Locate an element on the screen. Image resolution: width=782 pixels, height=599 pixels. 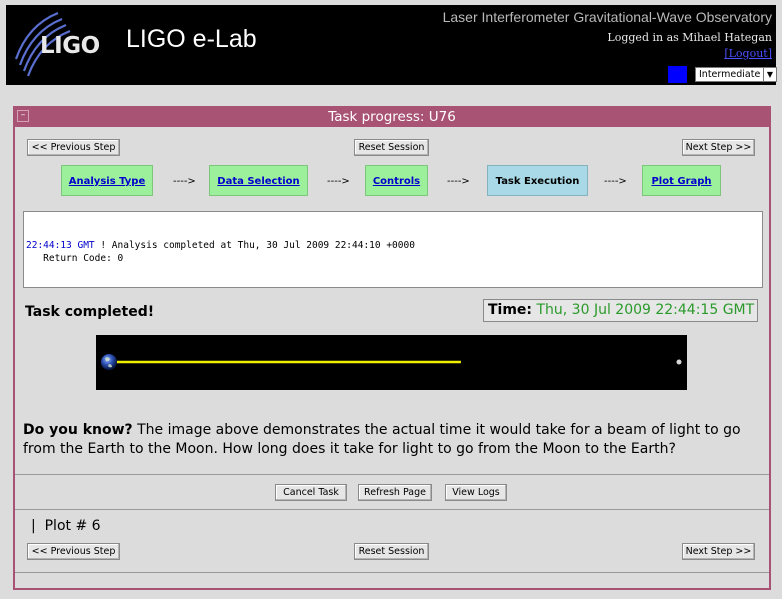
step-data-selection: Data Selection is located at coordinates (258, 180).